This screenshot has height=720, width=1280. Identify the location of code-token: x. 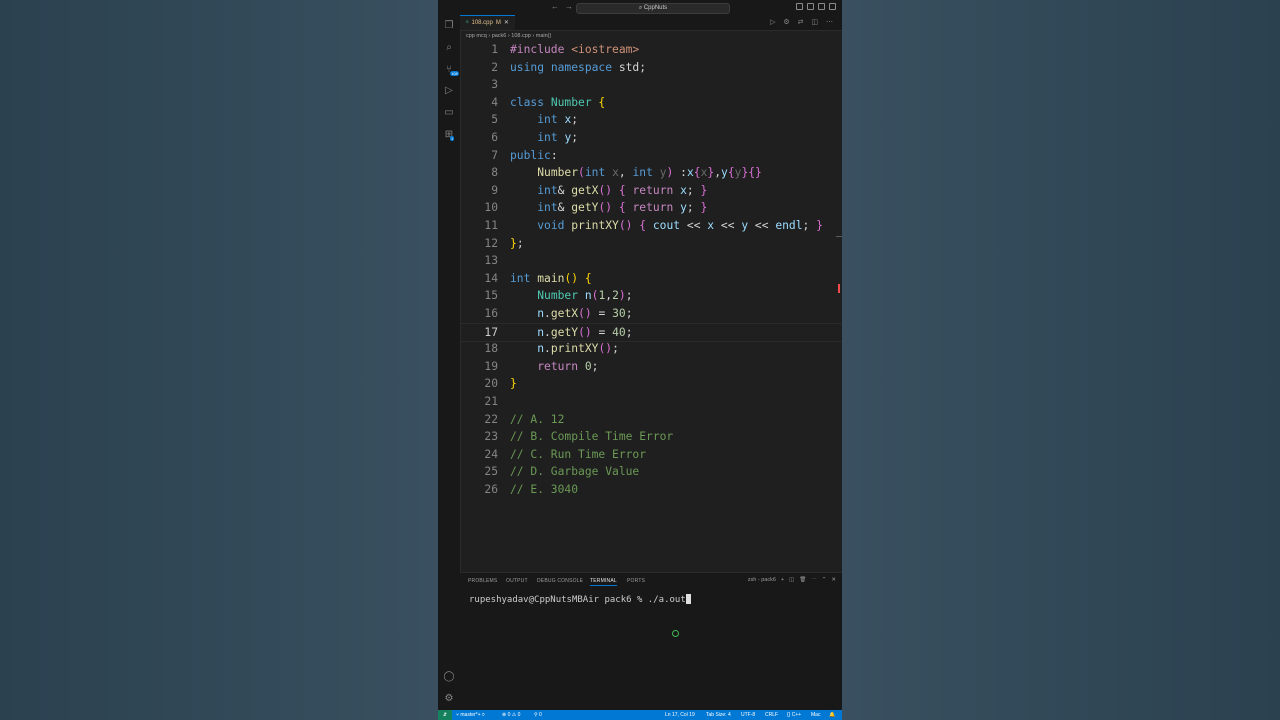
(714, 225).